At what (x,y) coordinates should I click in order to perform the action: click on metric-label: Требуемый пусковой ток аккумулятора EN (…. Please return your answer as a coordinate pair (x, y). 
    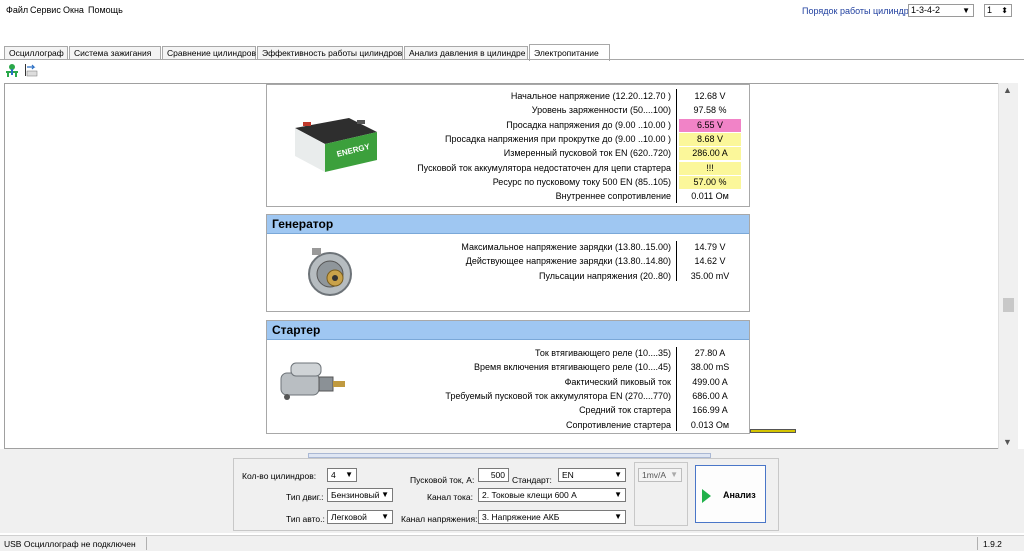
    Looking at the image, I should click on (558, 395).